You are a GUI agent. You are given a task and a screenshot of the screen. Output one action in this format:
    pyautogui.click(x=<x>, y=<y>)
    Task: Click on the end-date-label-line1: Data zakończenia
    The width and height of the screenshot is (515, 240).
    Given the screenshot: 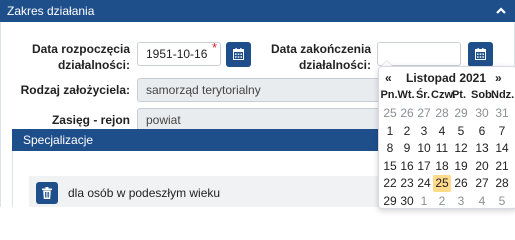 What is the action you would take?
    pyautogui.click(x=320, y=49)
    